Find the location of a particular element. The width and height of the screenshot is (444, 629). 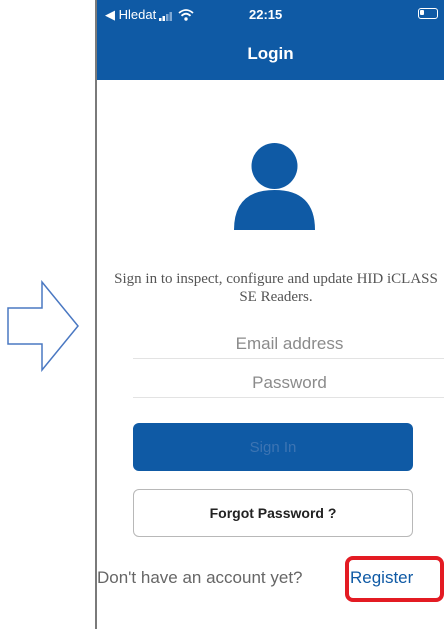

status-bar: ◀ Hledat 22:15 is located at coordinates (270, 14).